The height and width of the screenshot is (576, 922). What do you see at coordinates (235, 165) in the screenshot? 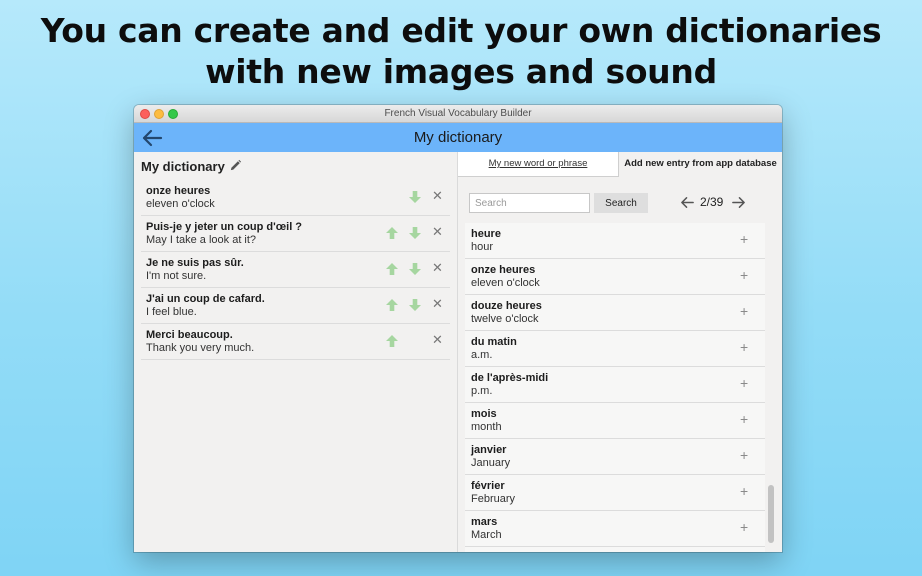
I see `edit-pencil-icon` at bounding box center [235, 165].